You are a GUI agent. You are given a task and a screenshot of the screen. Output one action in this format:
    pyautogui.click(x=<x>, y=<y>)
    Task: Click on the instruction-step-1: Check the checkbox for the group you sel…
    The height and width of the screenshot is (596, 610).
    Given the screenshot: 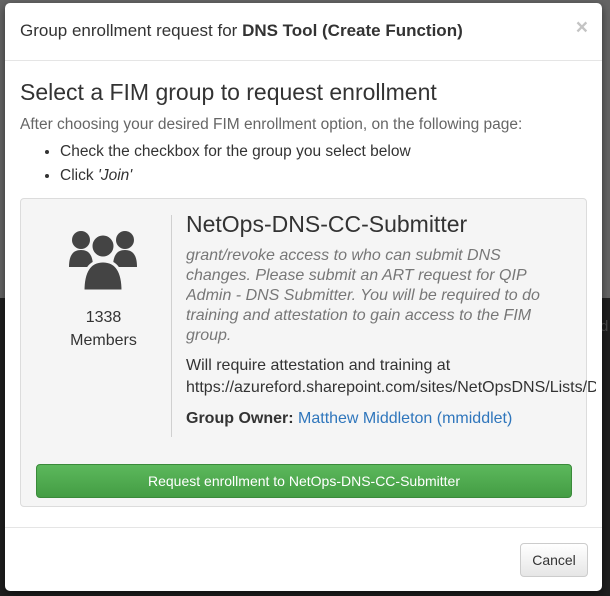 What is the action you would take?
    pyautogui.click(x=323, y=152)
    